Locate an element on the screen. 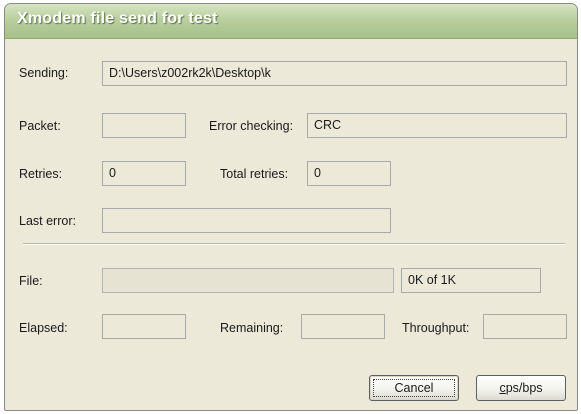  cancel-button: Cancel is located at coordinates (414, 388).